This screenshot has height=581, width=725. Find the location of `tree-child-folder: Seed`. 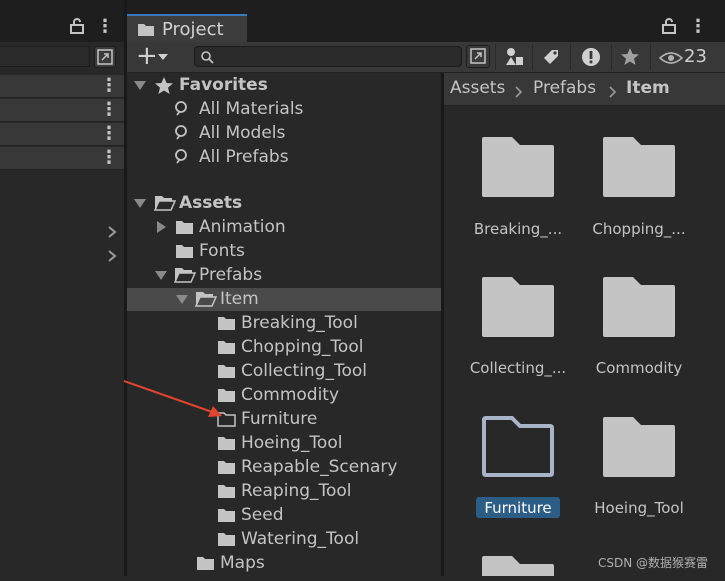

tree-child-folder: Seed is located at coordinates (262, 515).